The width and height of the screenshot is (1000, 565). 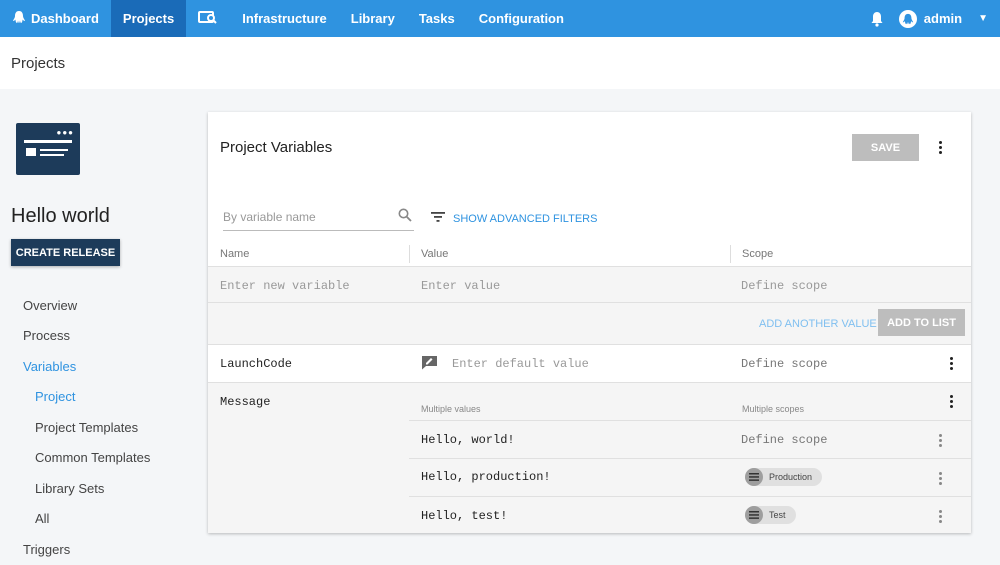 What do you see at coordinates (95, 336) in the screenshot?
I see `sidebar-item-process: Process` at bounding box center [95, 336].